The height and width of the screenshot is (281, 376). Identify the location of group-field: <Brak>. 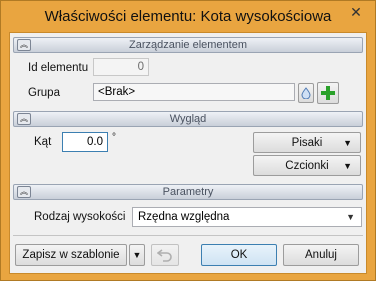
(194, 92).